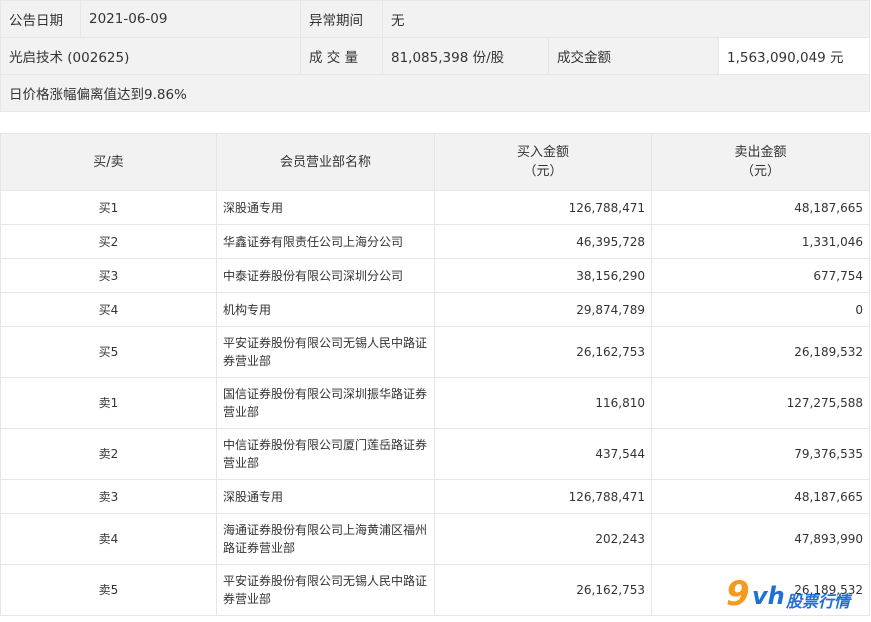 Image resolution: width=871 pixels, height=622 pixels. I want to click on table-row: 买4 机构专用 29,874,789 0, so click(435, 309).